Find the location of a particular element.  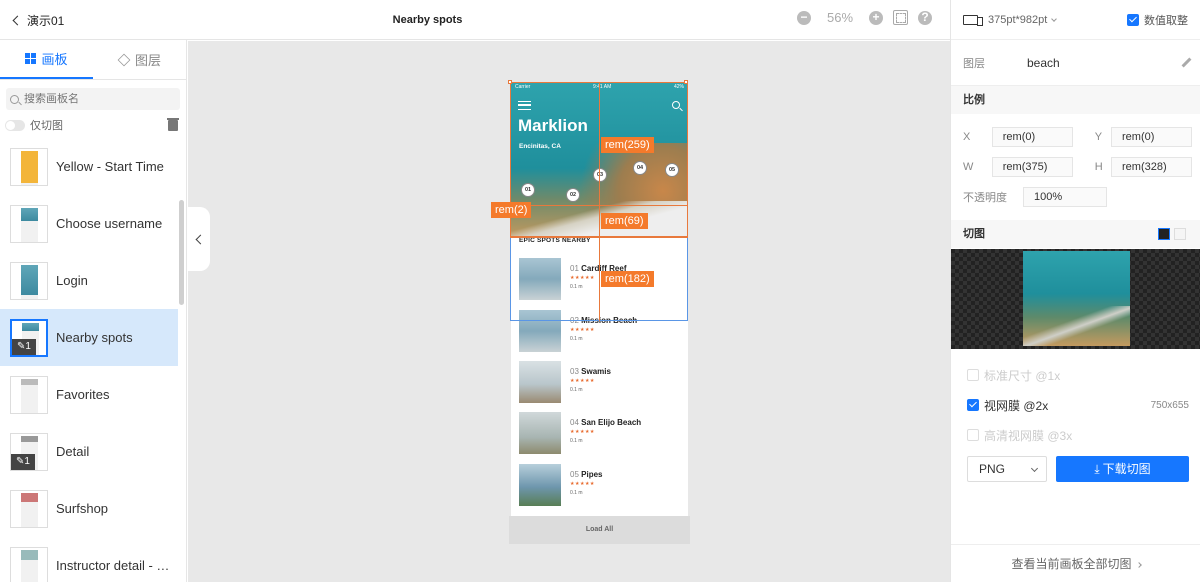

scale-option-3x: 高清视网膜 @3x is located at coordinates (1075, 435).